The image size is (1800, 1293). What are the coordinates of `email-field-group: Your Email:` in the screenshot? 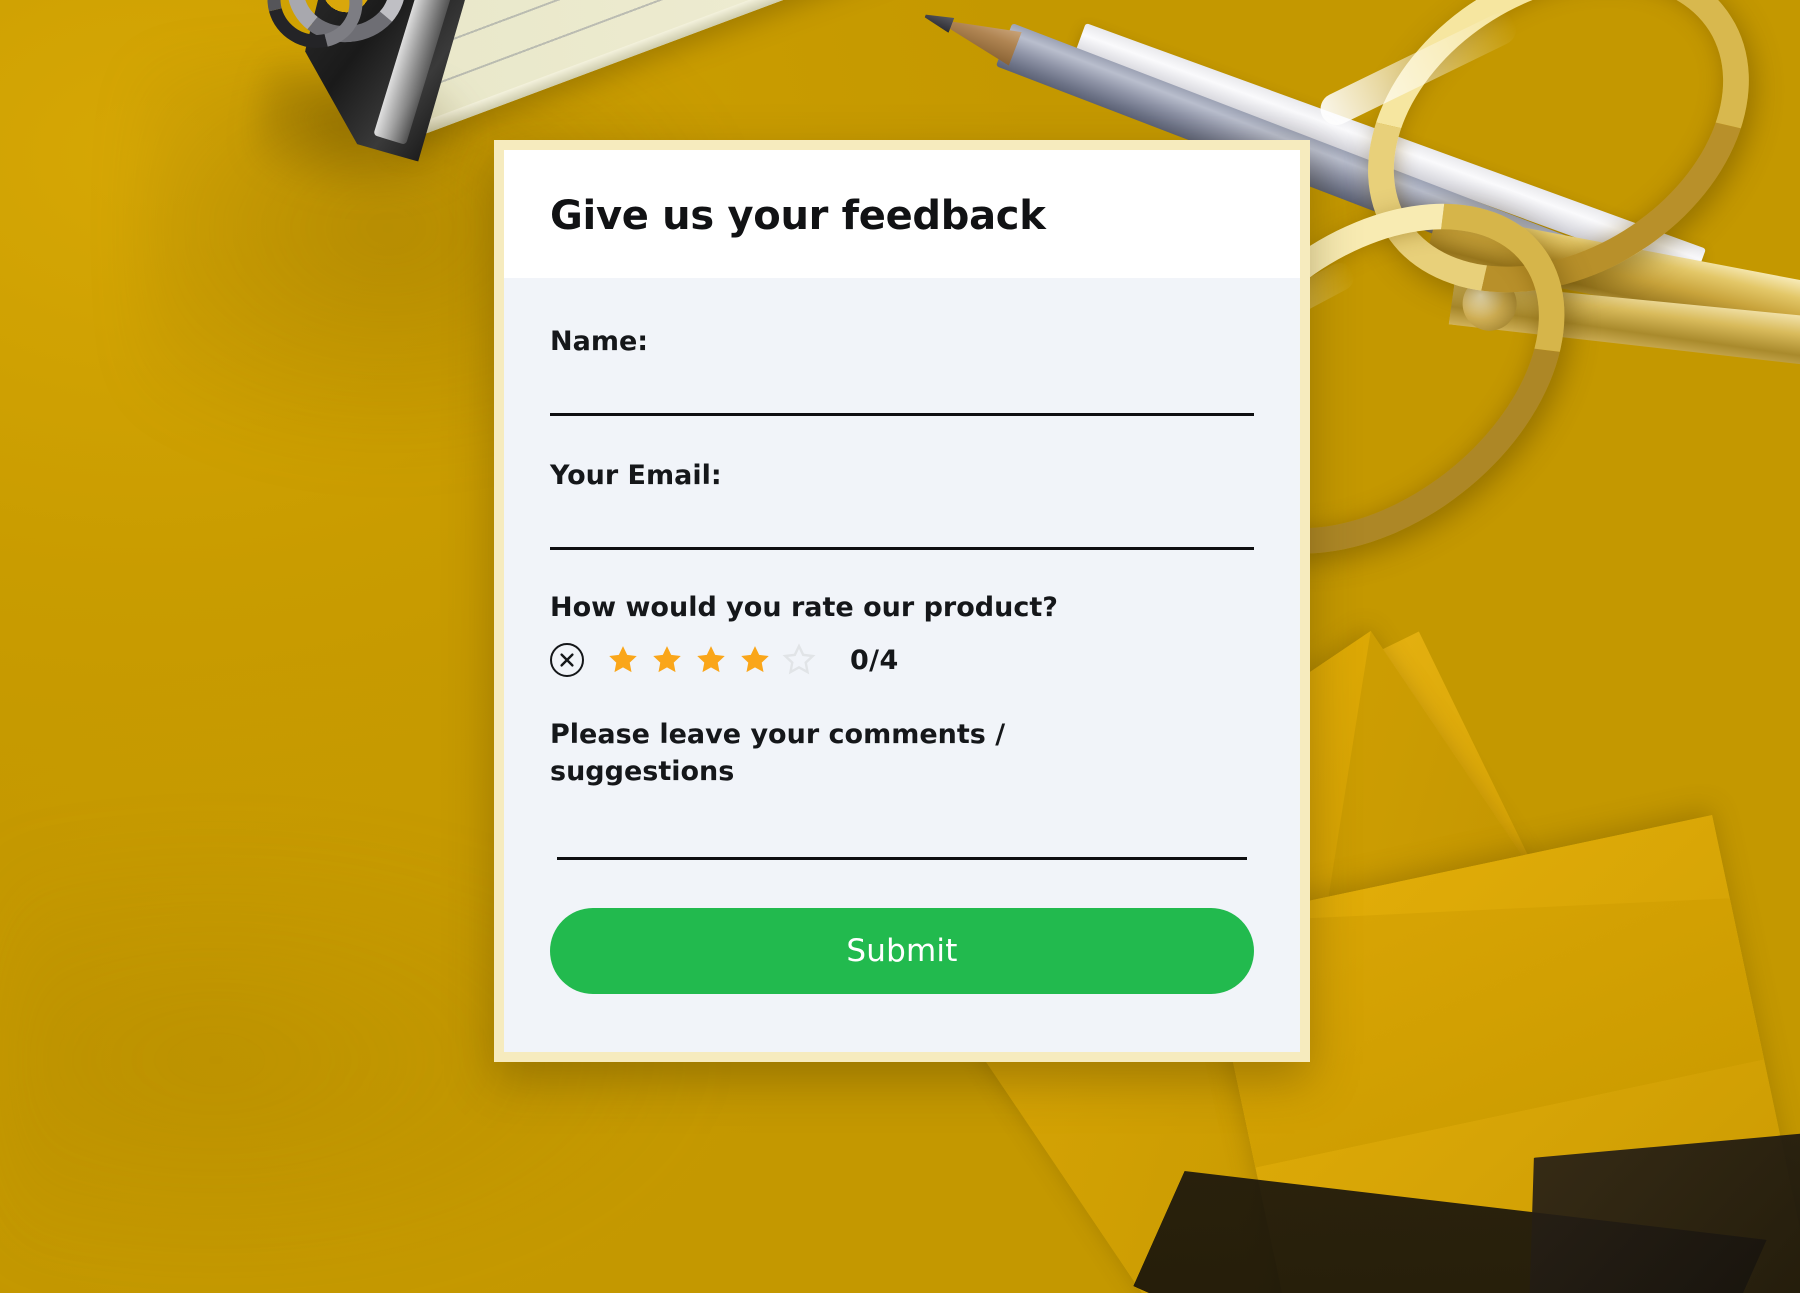 It's located at (902, 504).